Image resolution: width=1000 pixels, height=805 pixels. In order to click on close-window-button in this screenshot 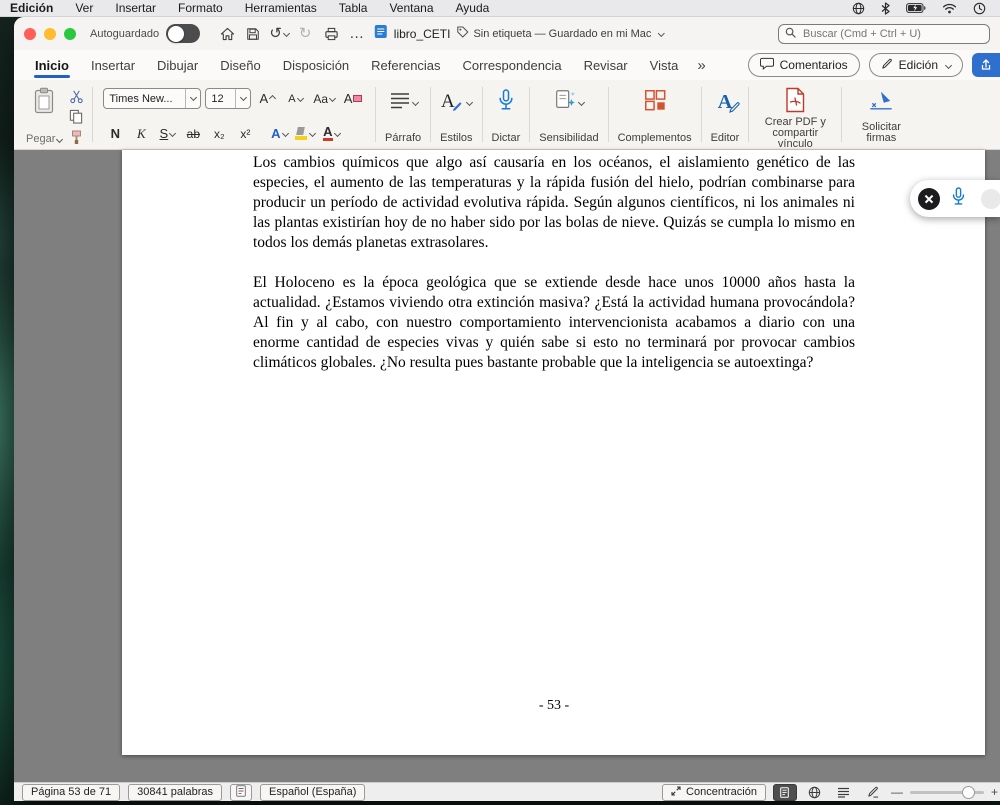, I will do `click(30, 33)`.